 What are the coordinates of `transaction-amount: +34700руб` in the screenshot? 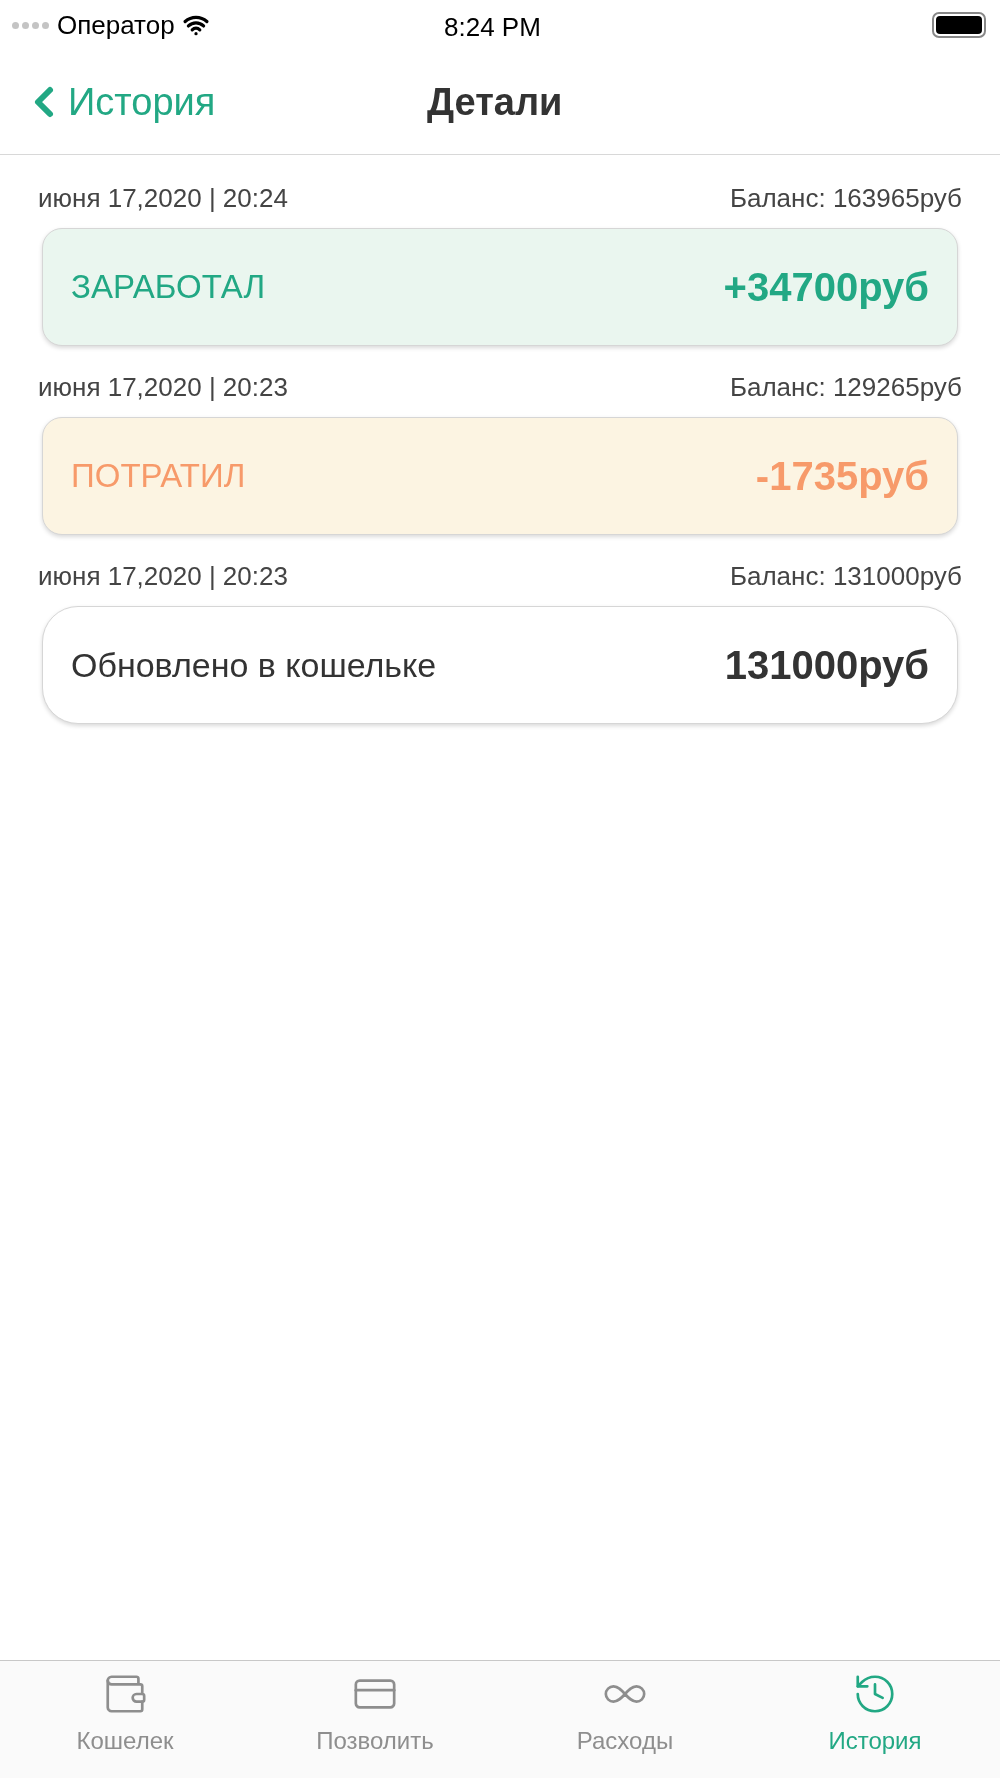 It's located at (826, 287).